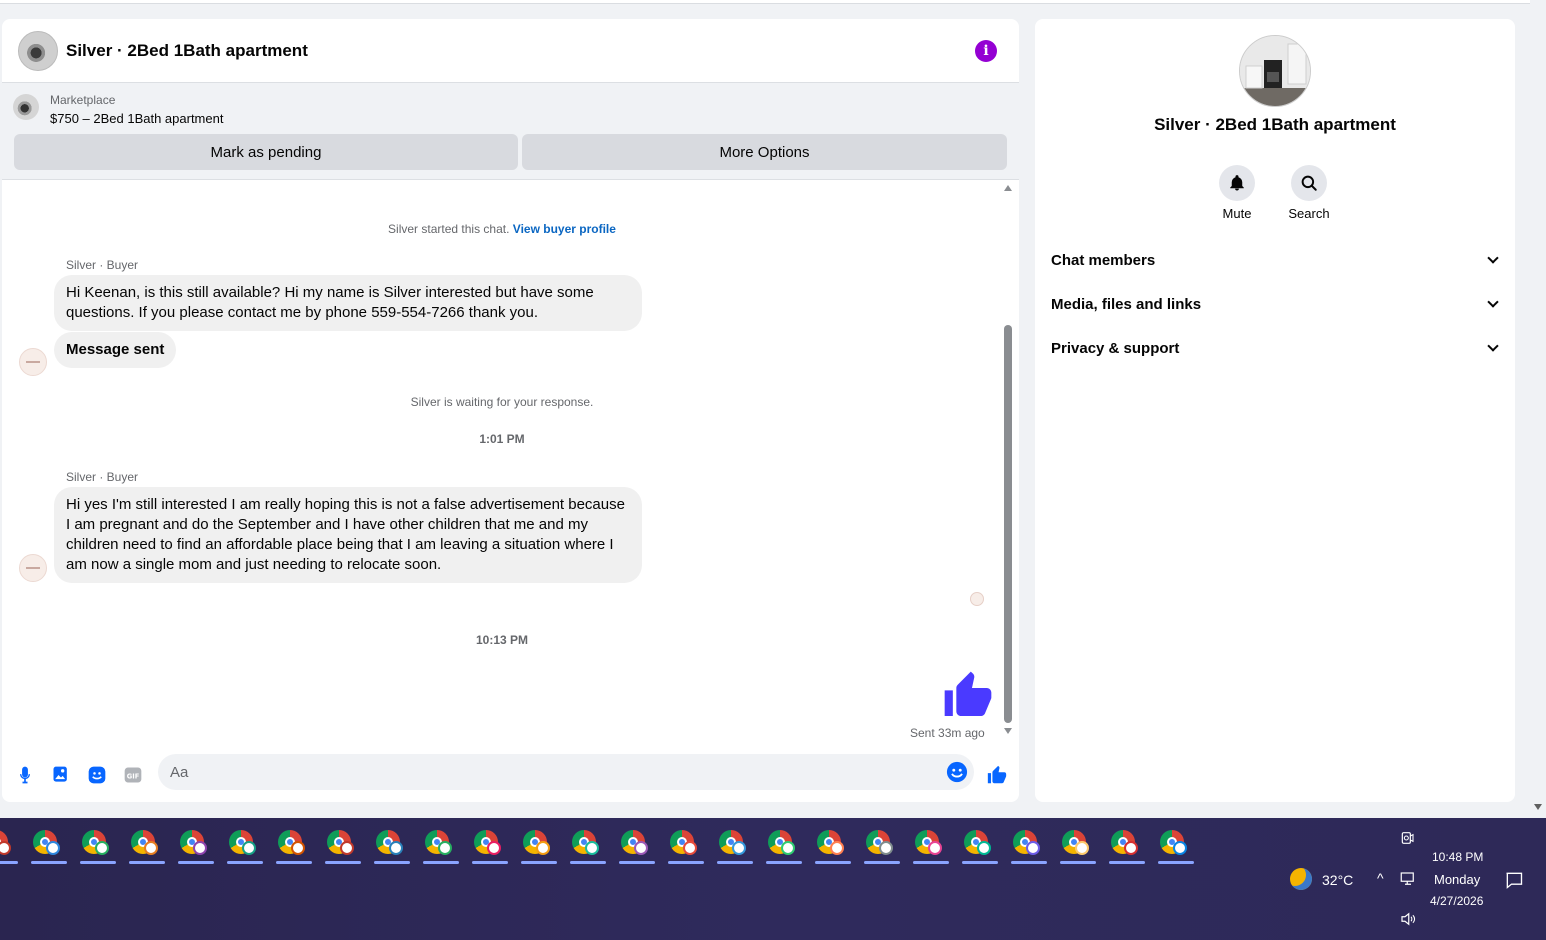 Image resolution: width=1546 pixels, height=940 pixels. Describe the element at coordinates (1408, 919) in the screenshot. I see `volume-icon` at that location.